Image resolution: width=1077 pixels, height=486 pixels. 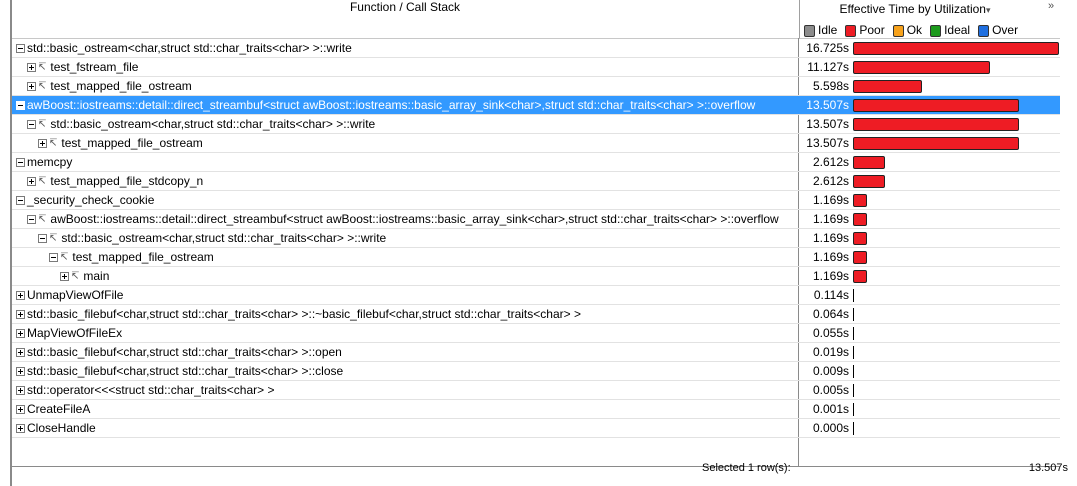 What do you see at coordinates (1055, 6) in the screenshot?
I see `expand-panel-icon: »` at bounding box center [1055, 6].